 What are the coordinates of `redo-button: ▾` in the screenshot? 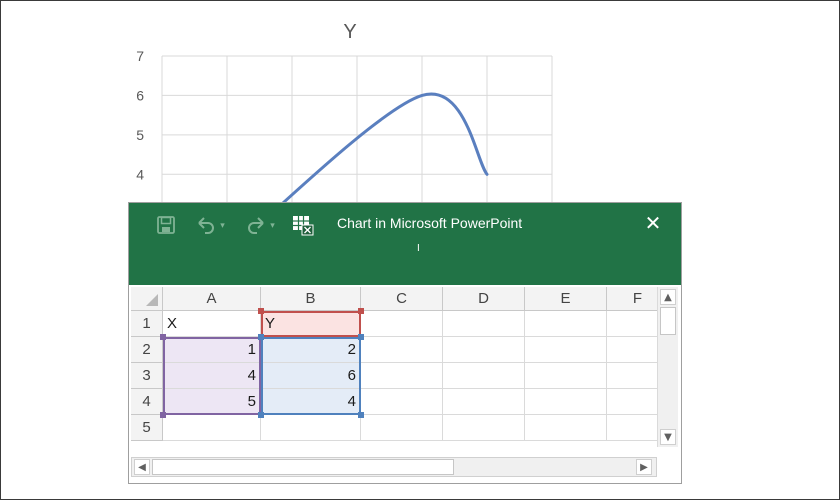 It's located at (260, 225).